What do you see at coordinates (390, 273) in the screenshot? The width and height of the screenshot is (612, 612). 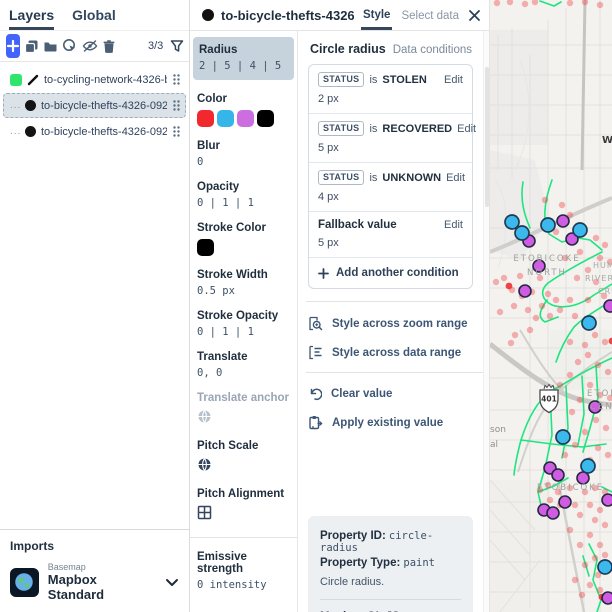 I see `add-condition-button: Add another condition` at bounding box center [390, 273].